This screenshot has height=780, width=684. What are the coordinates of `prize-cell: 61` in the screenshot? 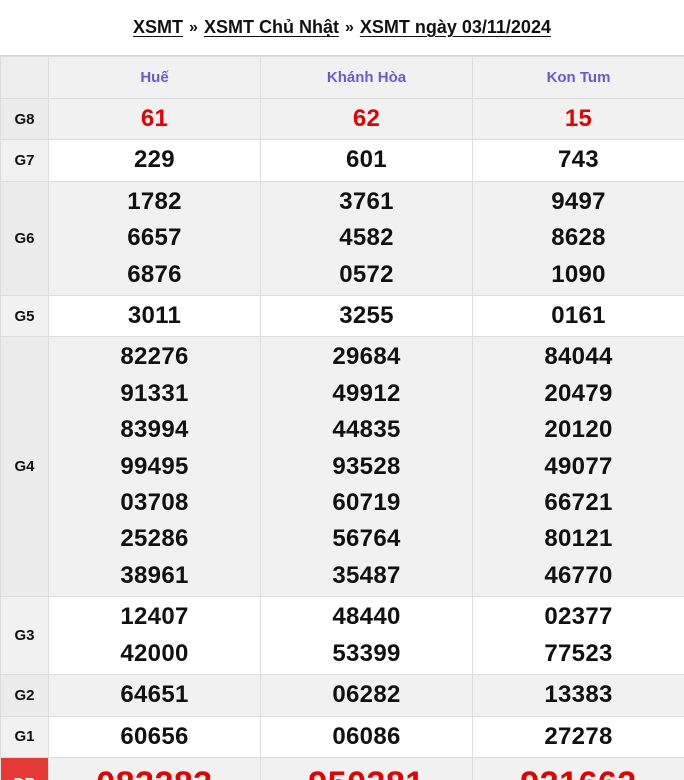 It's located at (154, 119).